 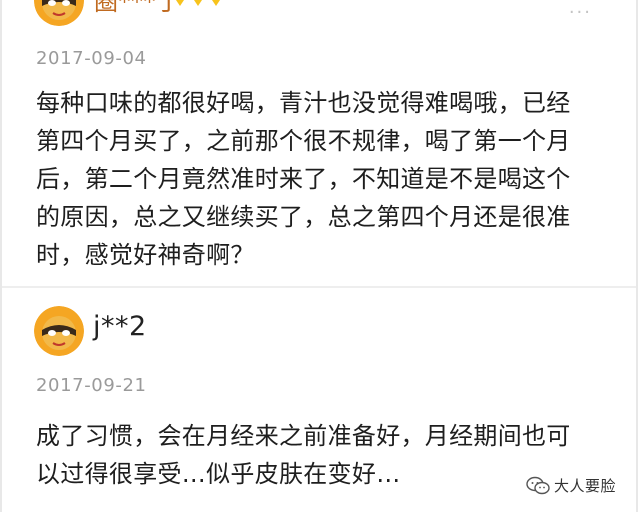 What do you see at coordinates (580, 12) in the screenshot?
I see `more-options-icon: ···` at bounding box center [580, 12].